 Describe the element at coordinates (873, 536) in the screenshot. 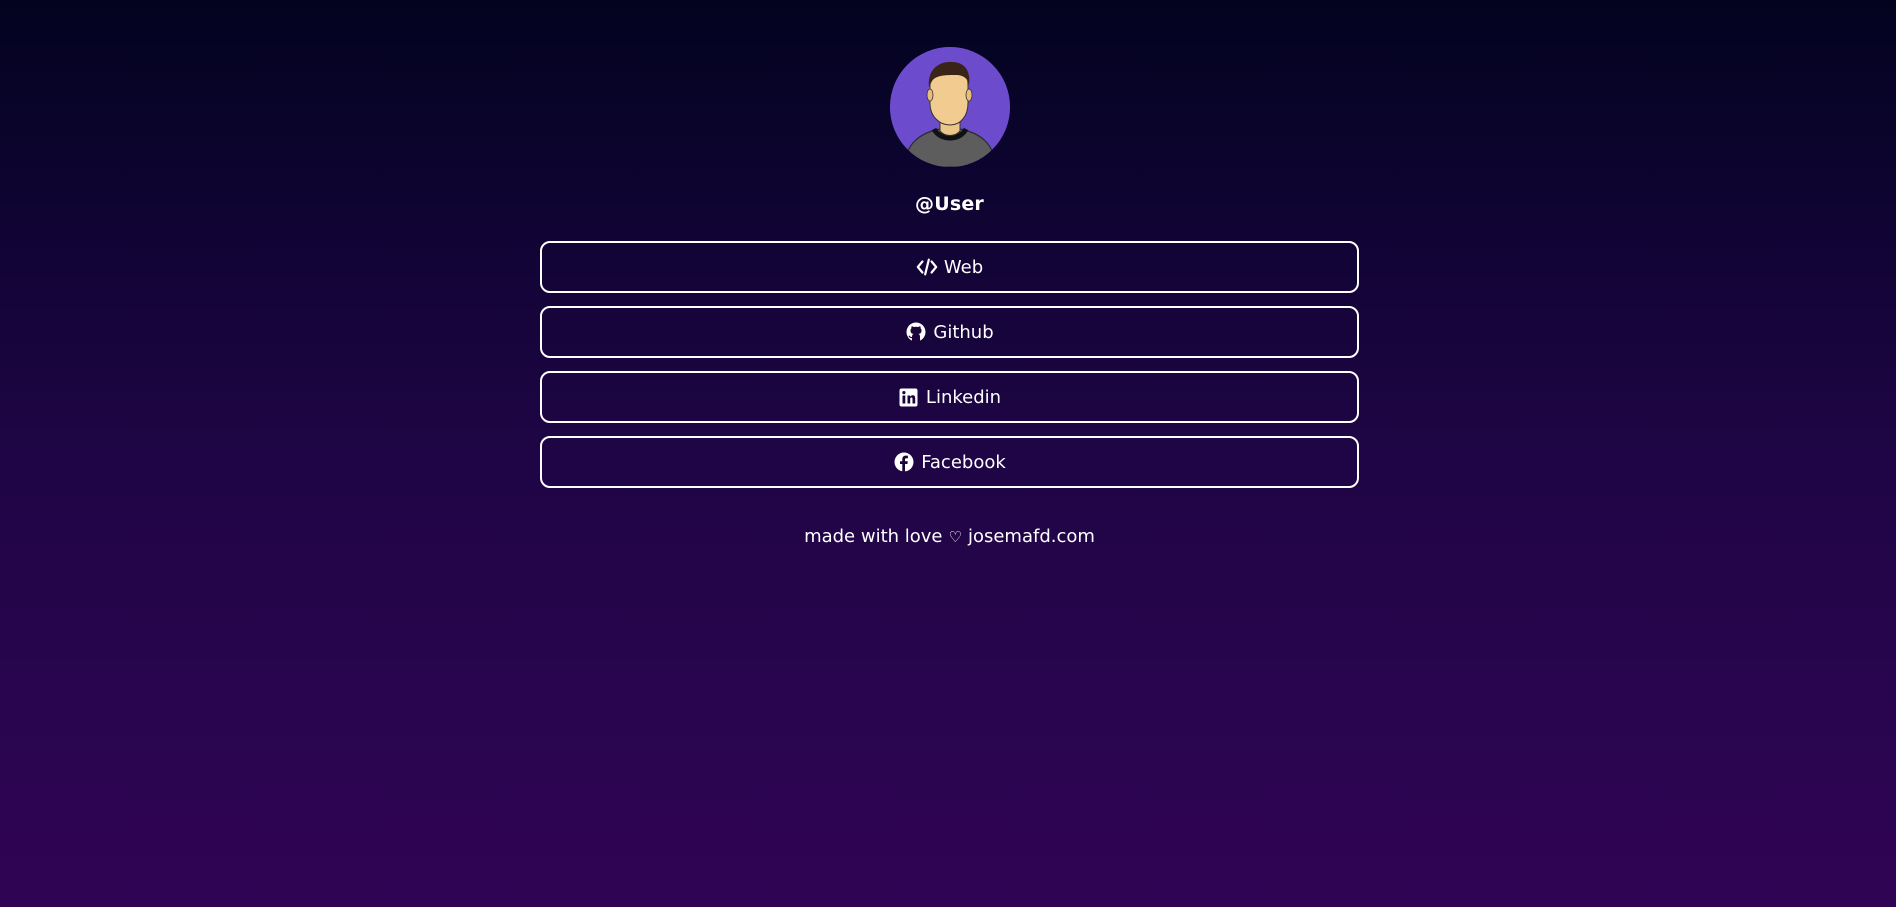

I see `footer-text: made with love` at that location.